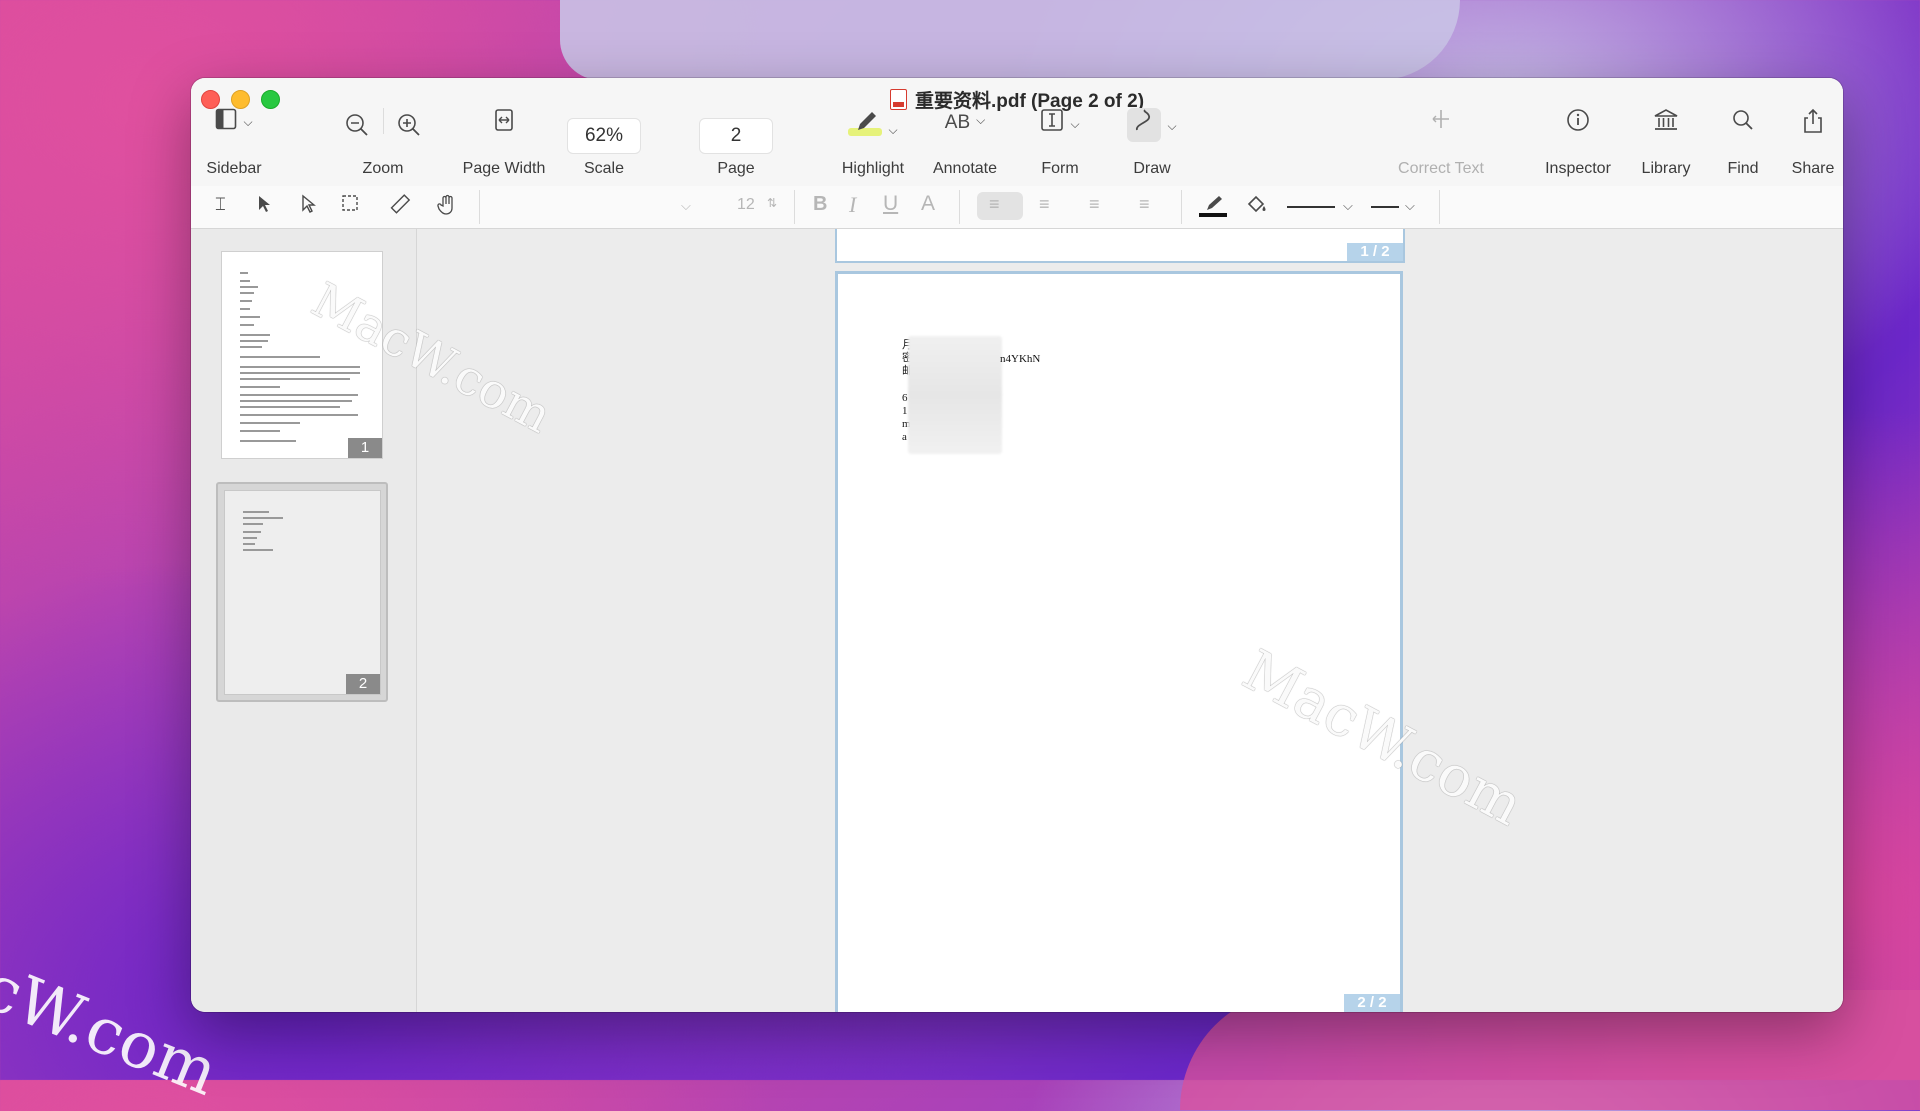 The image size is (1920, 1111). I want to click on sidebar-button: ⌵ Sidebar, so click(234, 142).